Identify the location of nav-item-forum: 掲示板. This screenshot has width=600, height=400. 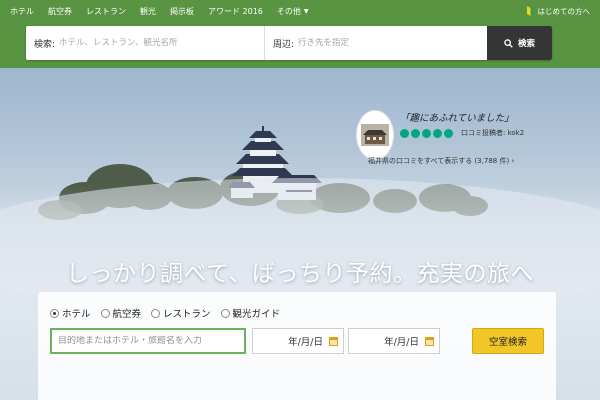
(182, 11).